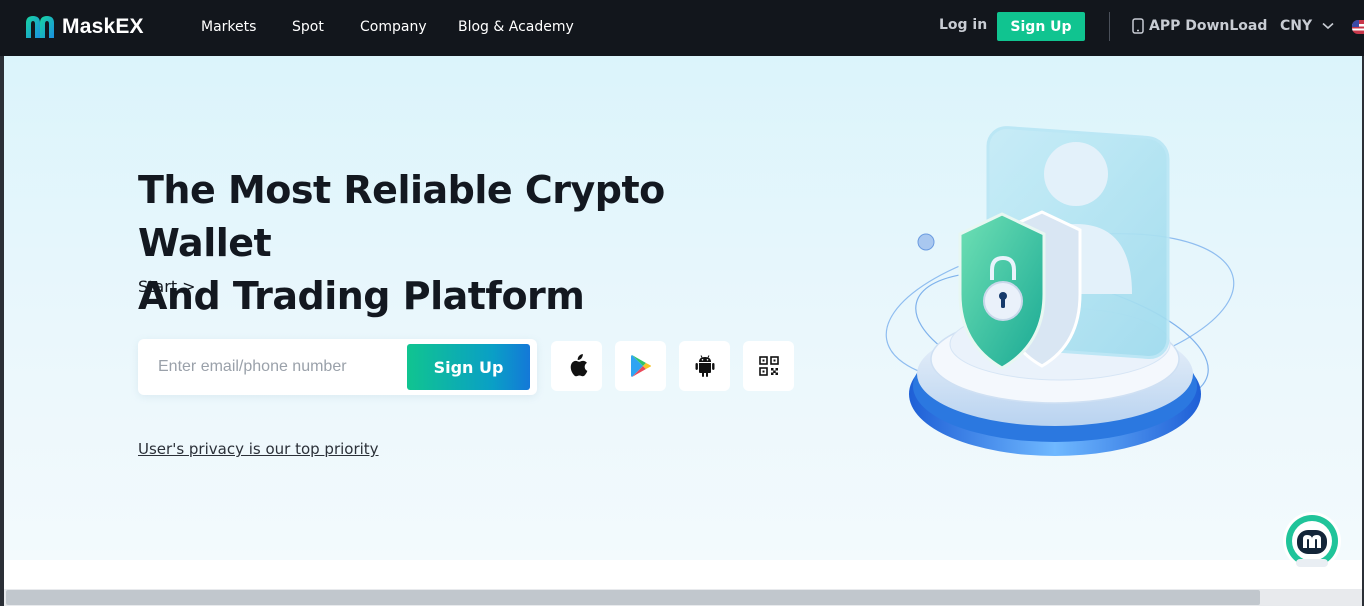  What do you see at coordinates (1358, 27) in the screenshot?
I see `language-flag-icon` at bounding box center [1358, 27].